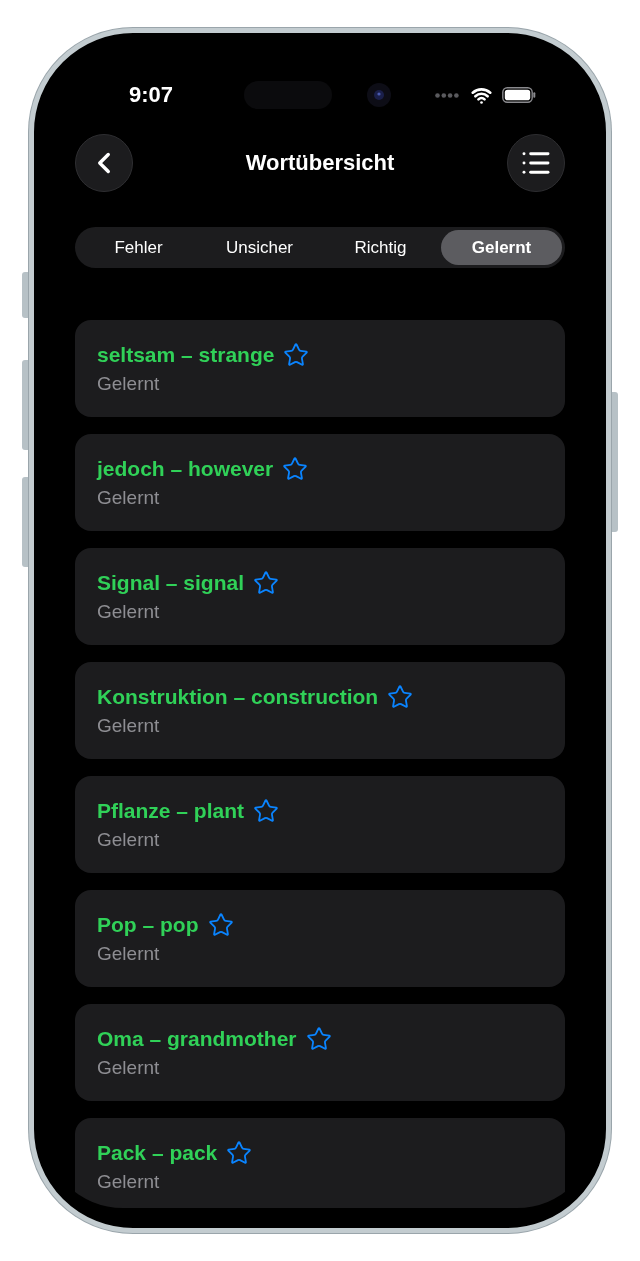  Describe the element at coordinates (380, 247) in the screenshot. I see `segment-tab: Richtig` at that location.